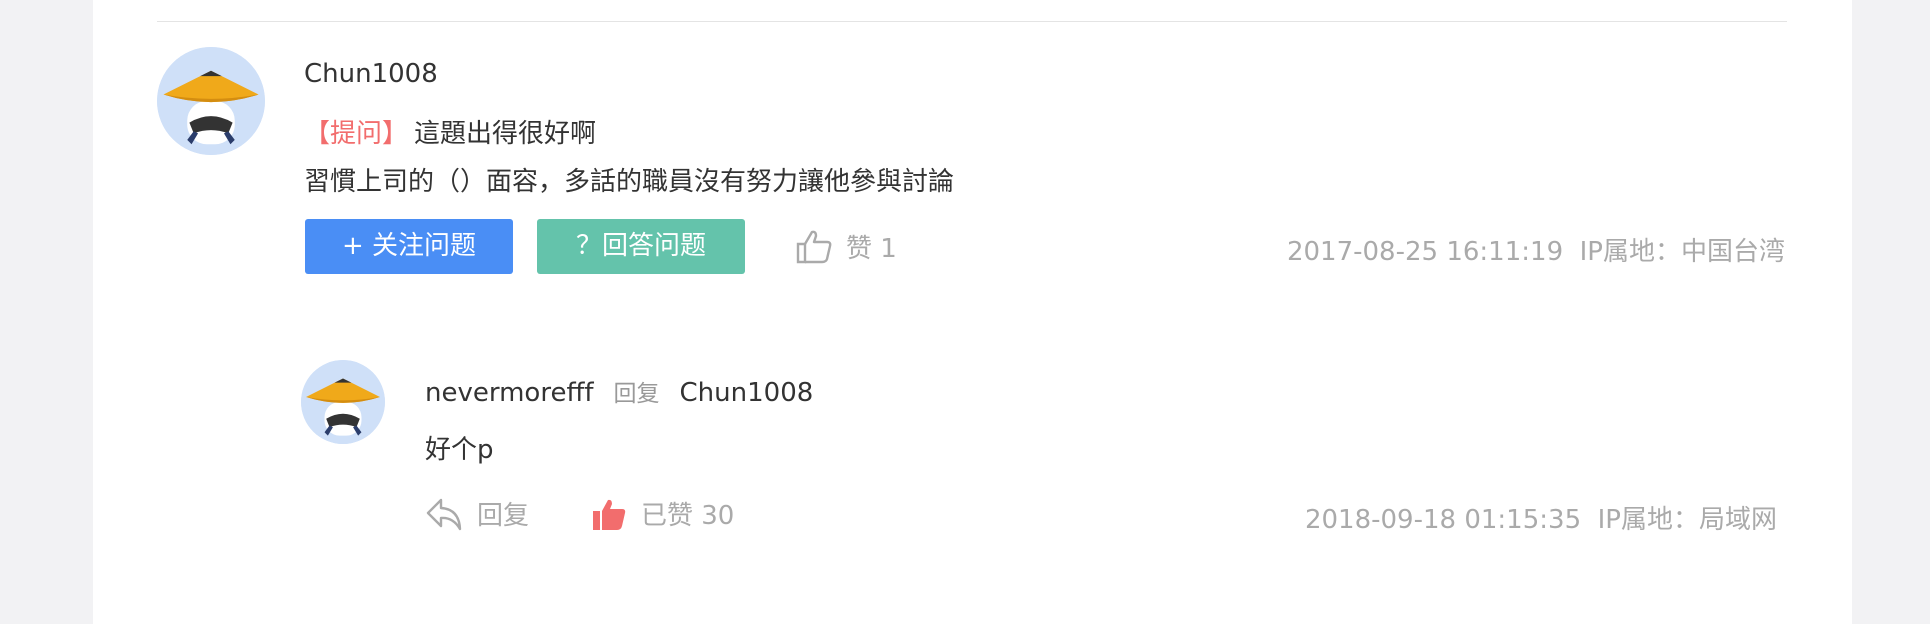 This screenshot has height=624, width=1930. What do you see at coordinates (503, 516) in the screenshot?
I see `reply-label: 回复` at bounding box center [503, 516].